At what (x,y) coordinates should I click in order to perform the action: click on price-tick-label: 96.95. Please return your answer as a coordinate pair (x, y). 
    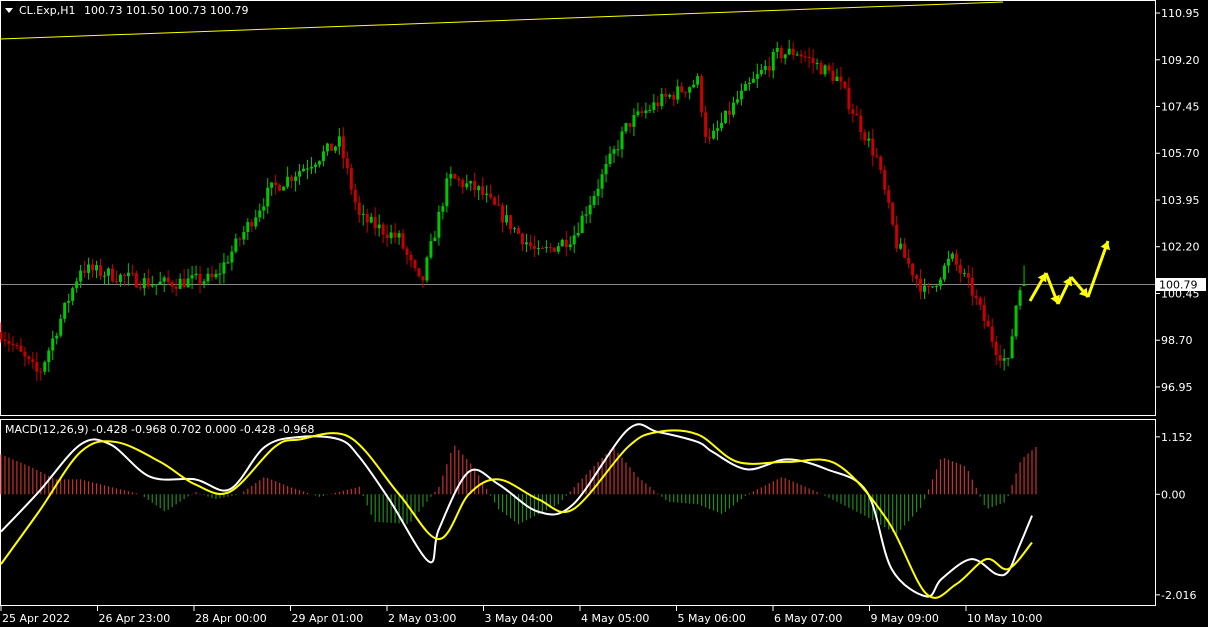
    Looking at the image, I should click on (1177, 387).